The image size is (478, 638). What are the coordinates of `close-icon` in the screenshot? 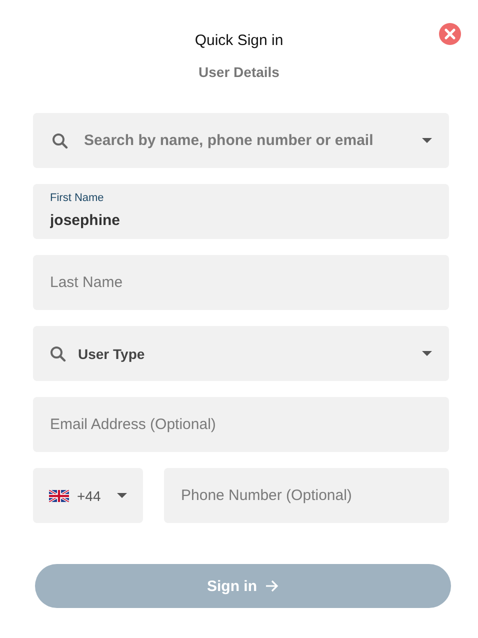 It's located at (450, 34).